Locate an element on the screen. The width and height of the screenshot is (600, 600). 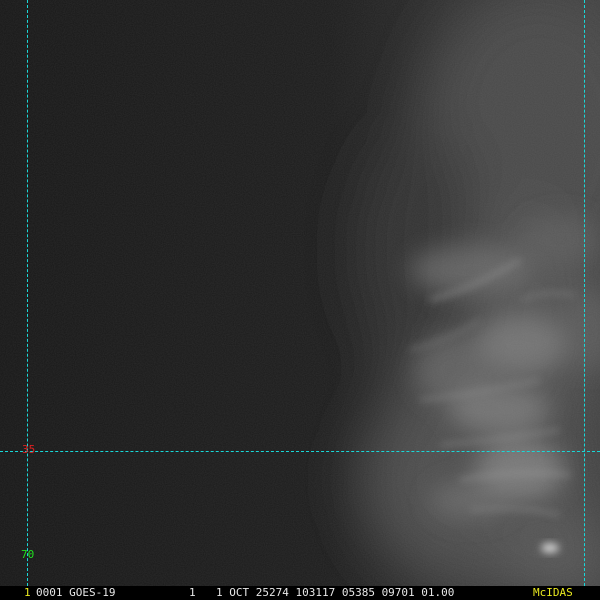
image-info-readout: 1 OCT 25274 103117 05385 09701 01.00 is located at coordinates (335, 592).